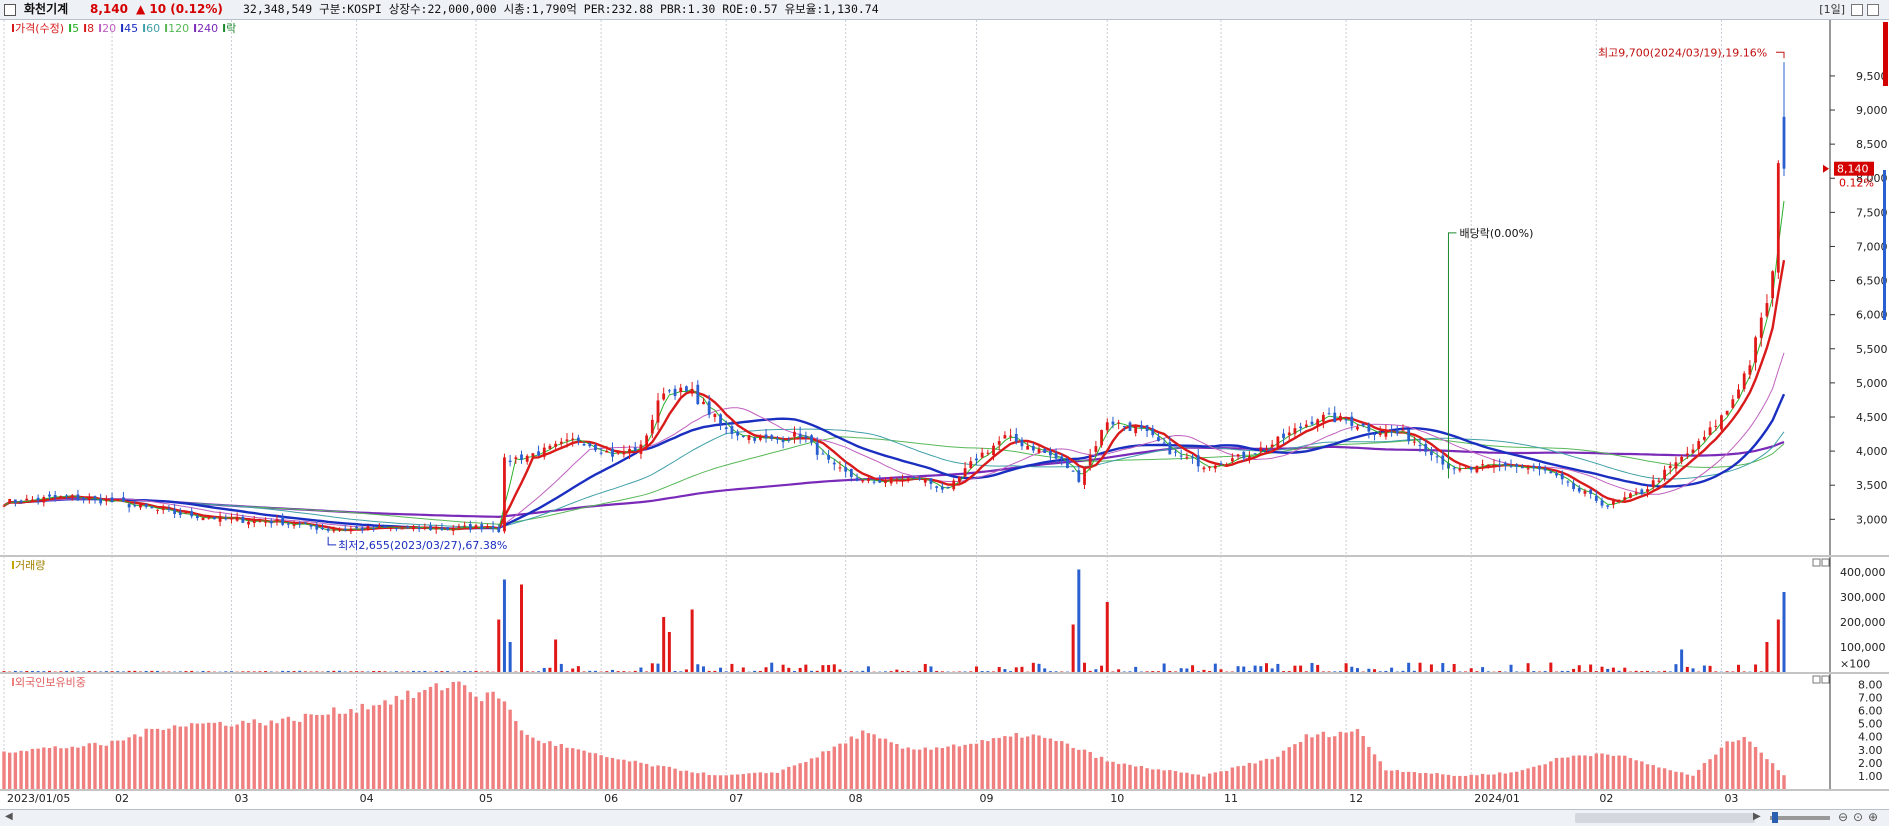 This screenshot has height=826, width=1889. I want to click on close-icon, so click(1873, 10).